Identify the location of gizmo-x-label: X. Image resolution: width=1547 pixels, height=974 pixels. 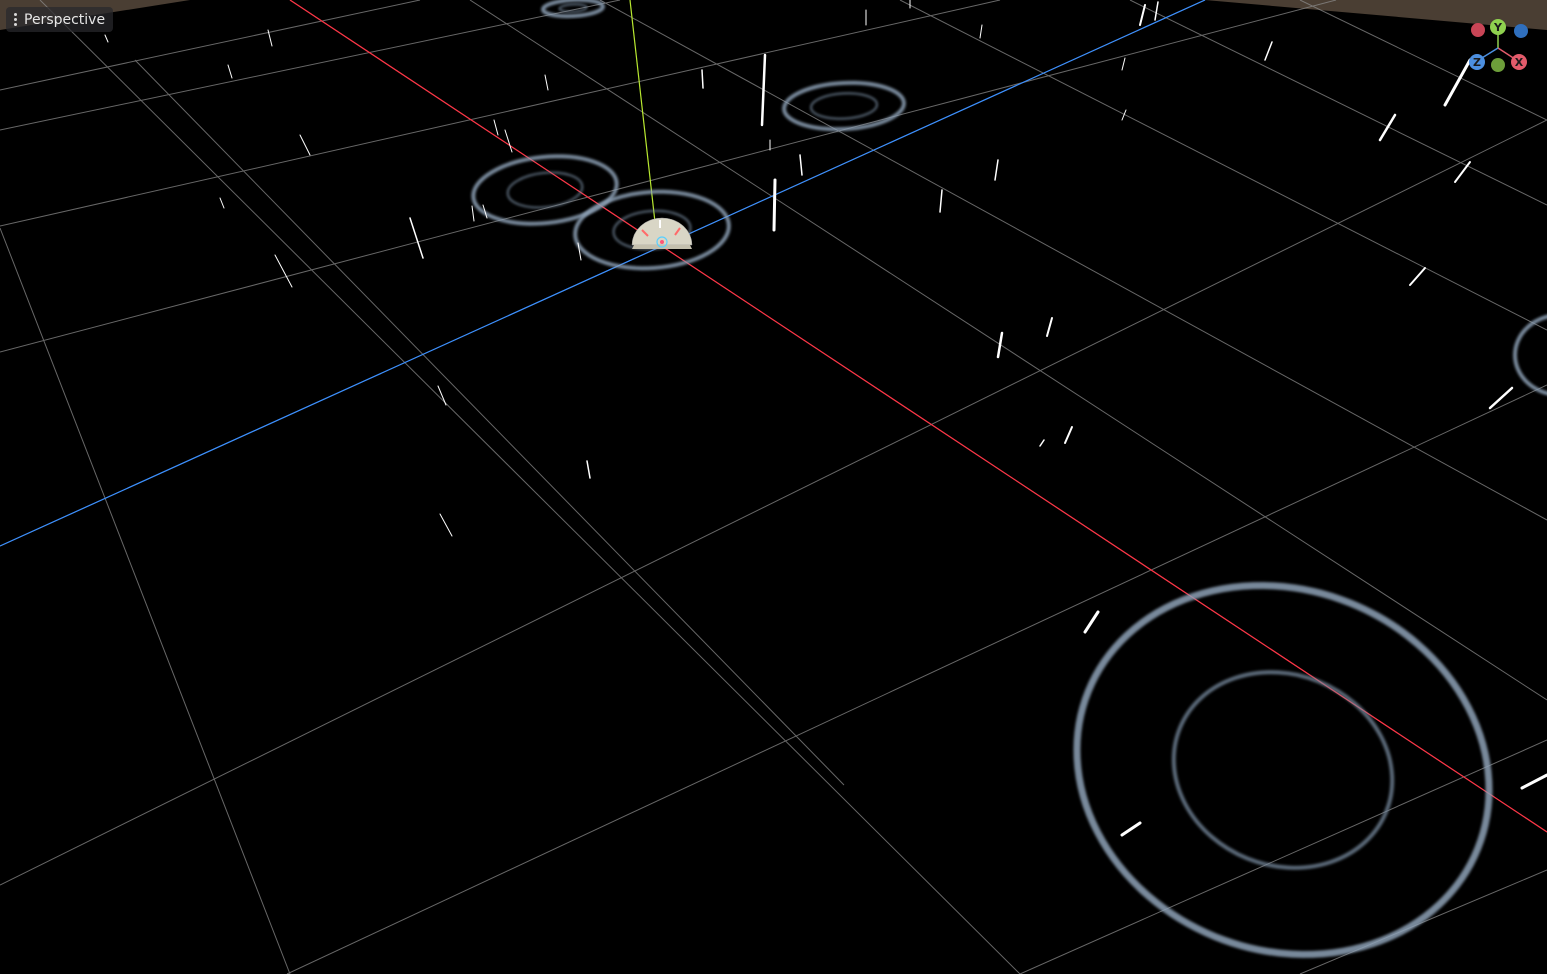
(1519, 62).